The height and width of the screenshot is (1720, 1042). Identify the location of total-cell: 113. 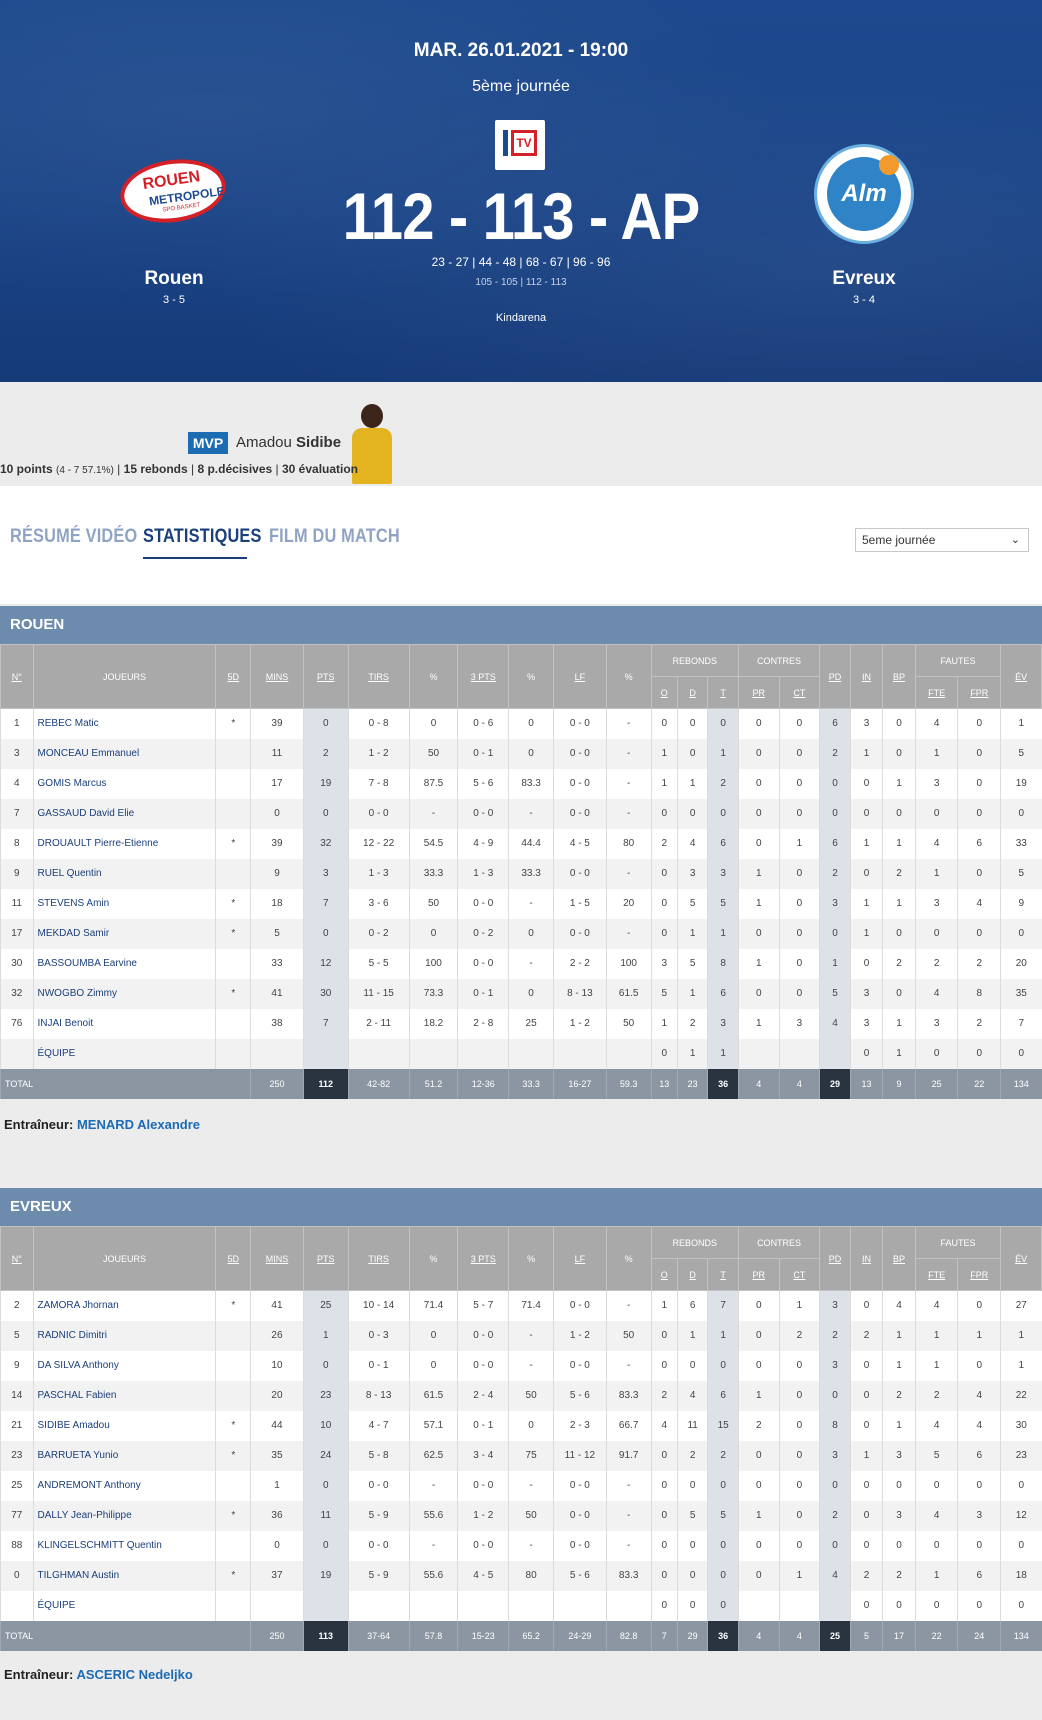
(325, 1635).